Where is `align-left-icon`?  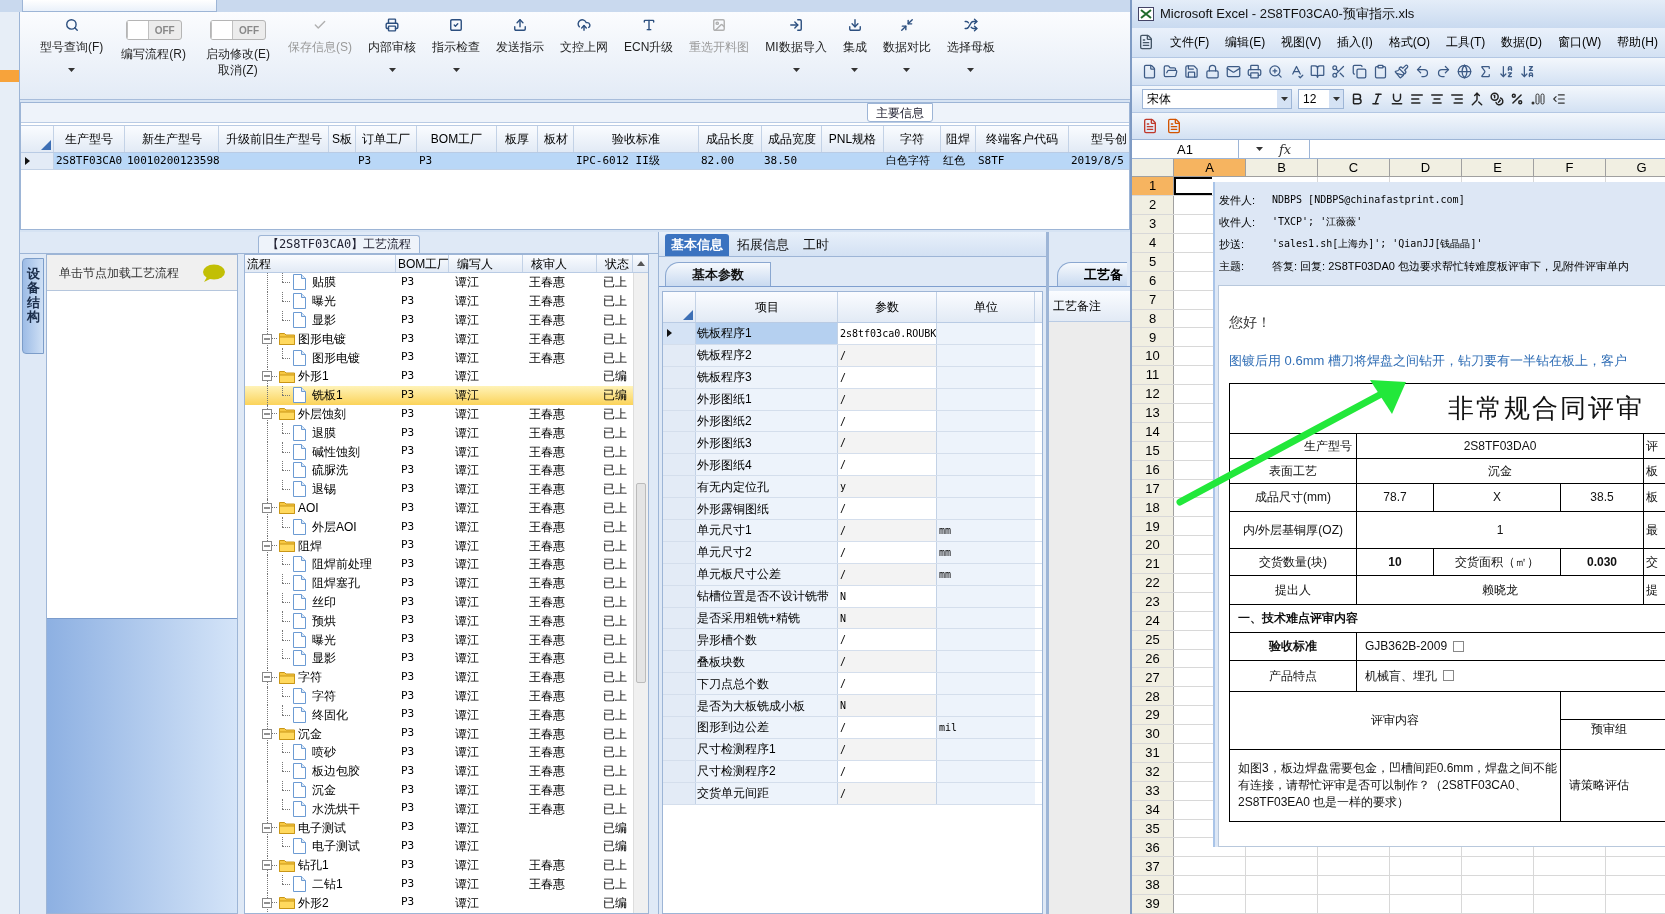
align-left-icon is located at coordinates (1417, 98).